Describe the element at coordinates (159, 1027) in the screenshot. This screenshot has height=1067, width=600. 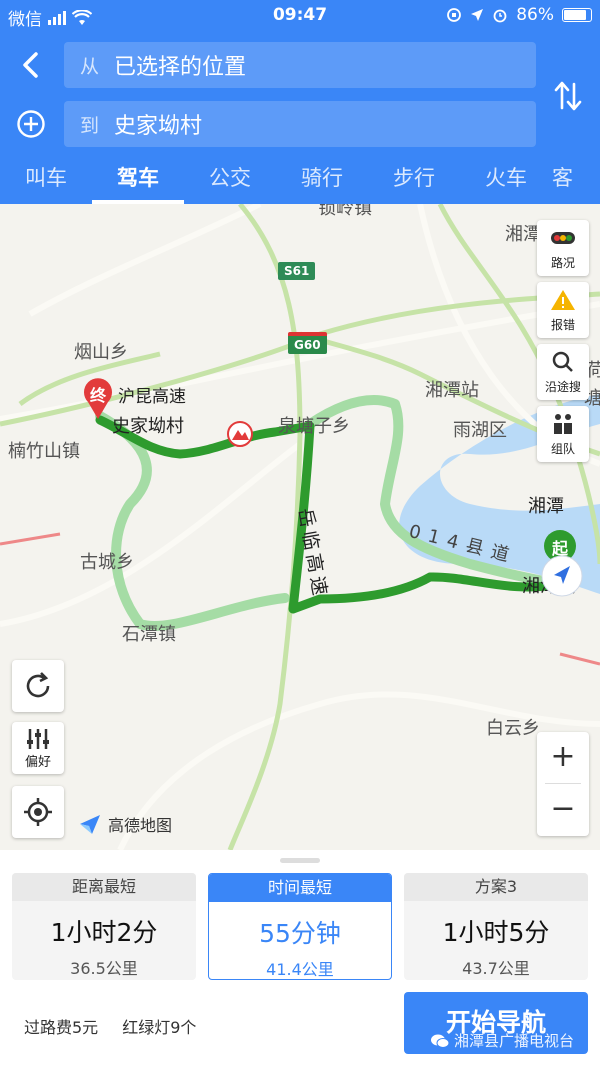
I see `traffic-light-info: 红绿灯9个` at that location.